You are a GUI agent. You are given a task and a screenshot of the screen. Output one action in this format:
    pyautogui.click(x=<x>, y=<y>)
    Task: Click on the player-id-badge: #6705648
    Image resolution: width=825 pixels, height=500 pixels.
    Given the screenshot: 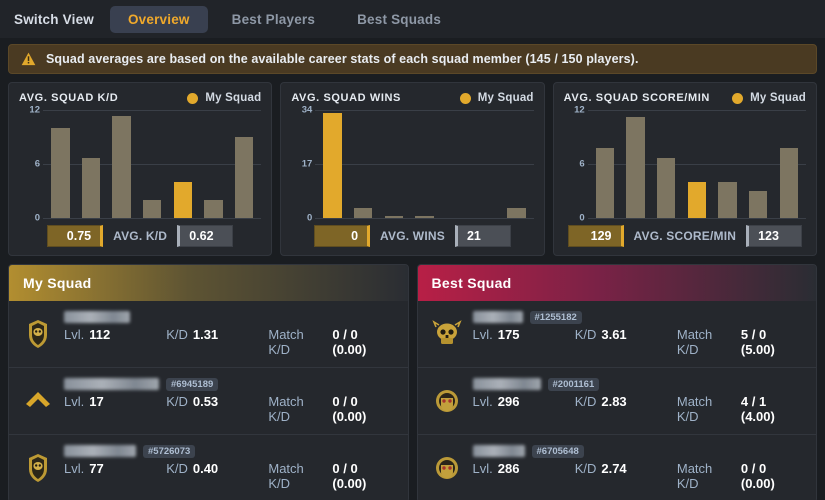 What is the action you would take?
    pyautogui.click(x=557, y=451)
    